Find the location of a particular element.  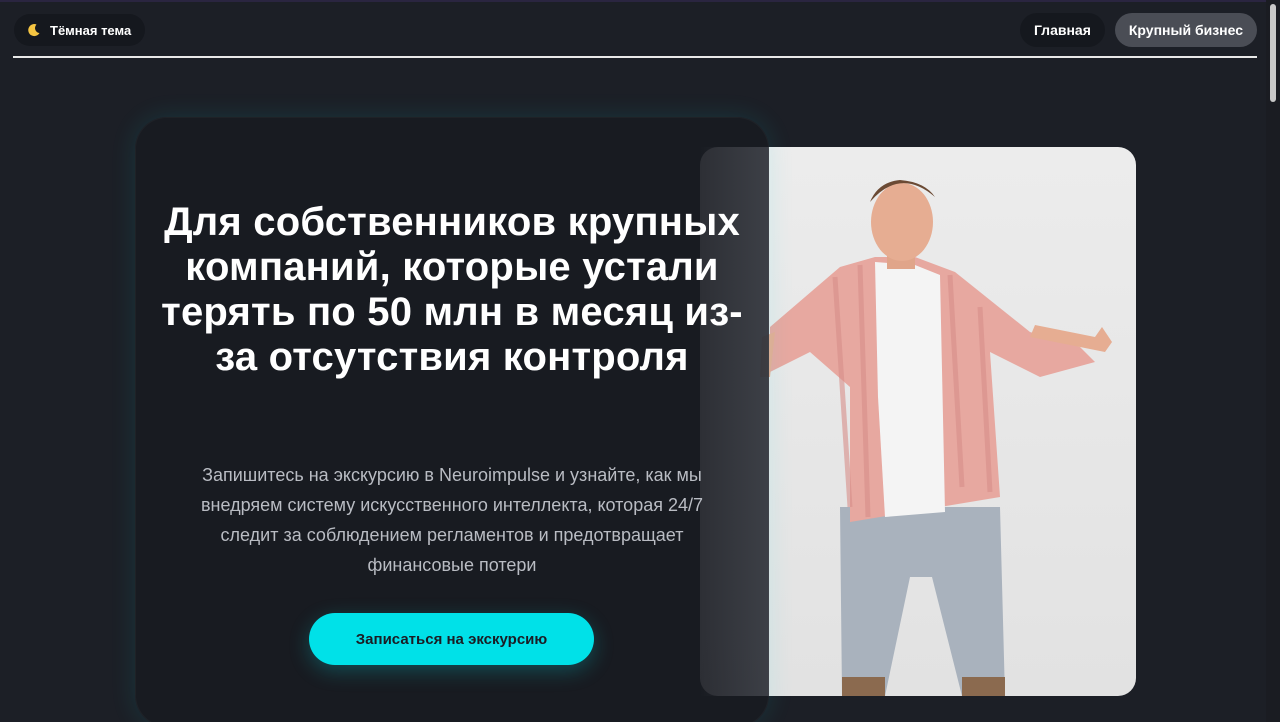

moon-icon is located at coordinates (34, 30).